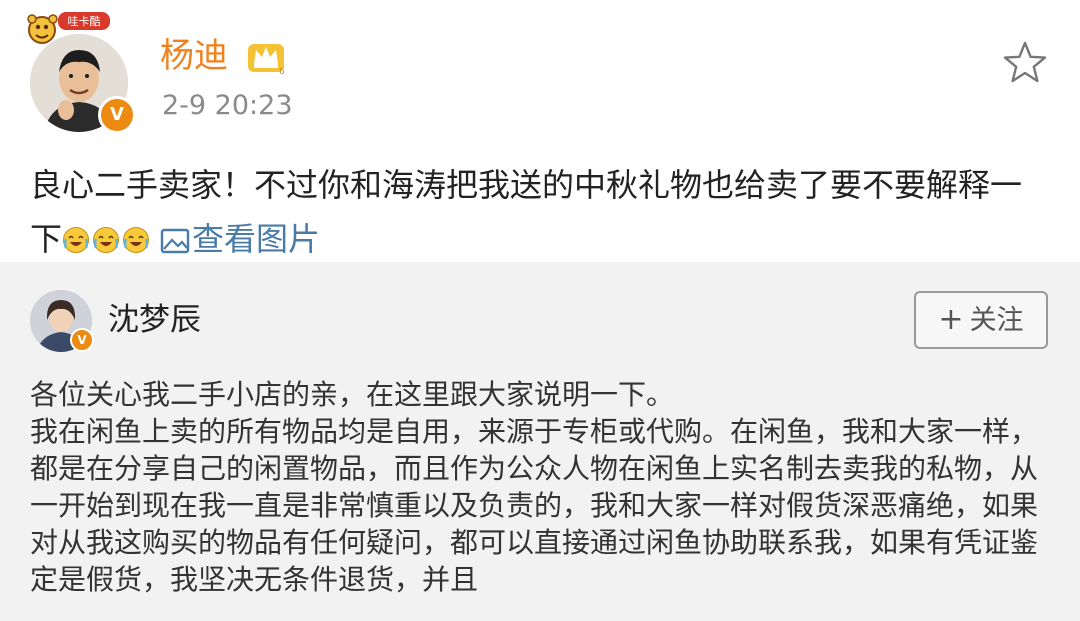 Image resolution: width=1080 pixels, height=621 pixels. Describe the element at coordinates (84, 21) in the screenshot. I see `badge-deco-text: 哇卡酷` at that location.